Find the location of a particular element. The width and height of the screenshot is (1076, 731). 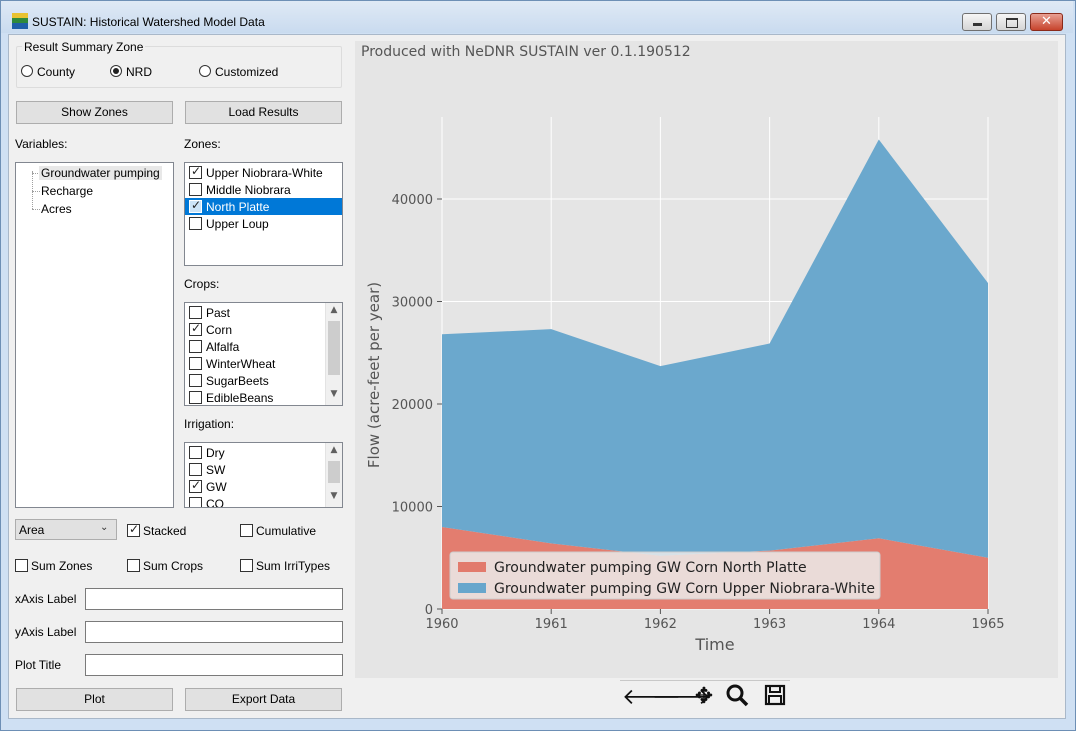

list-item: Past is located at coordinates (263, 312).